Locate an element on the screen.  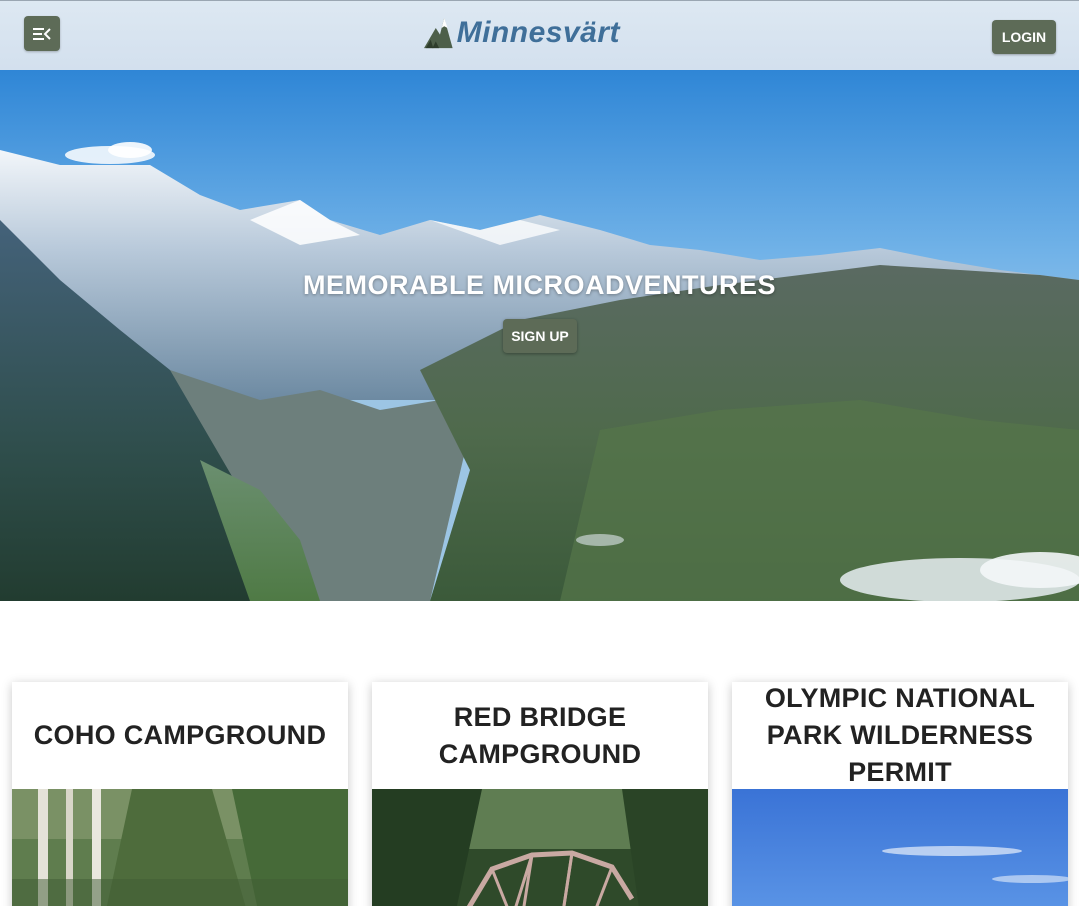
card-title: COHO CAMPGROUND is located at coordinates (180, 735).